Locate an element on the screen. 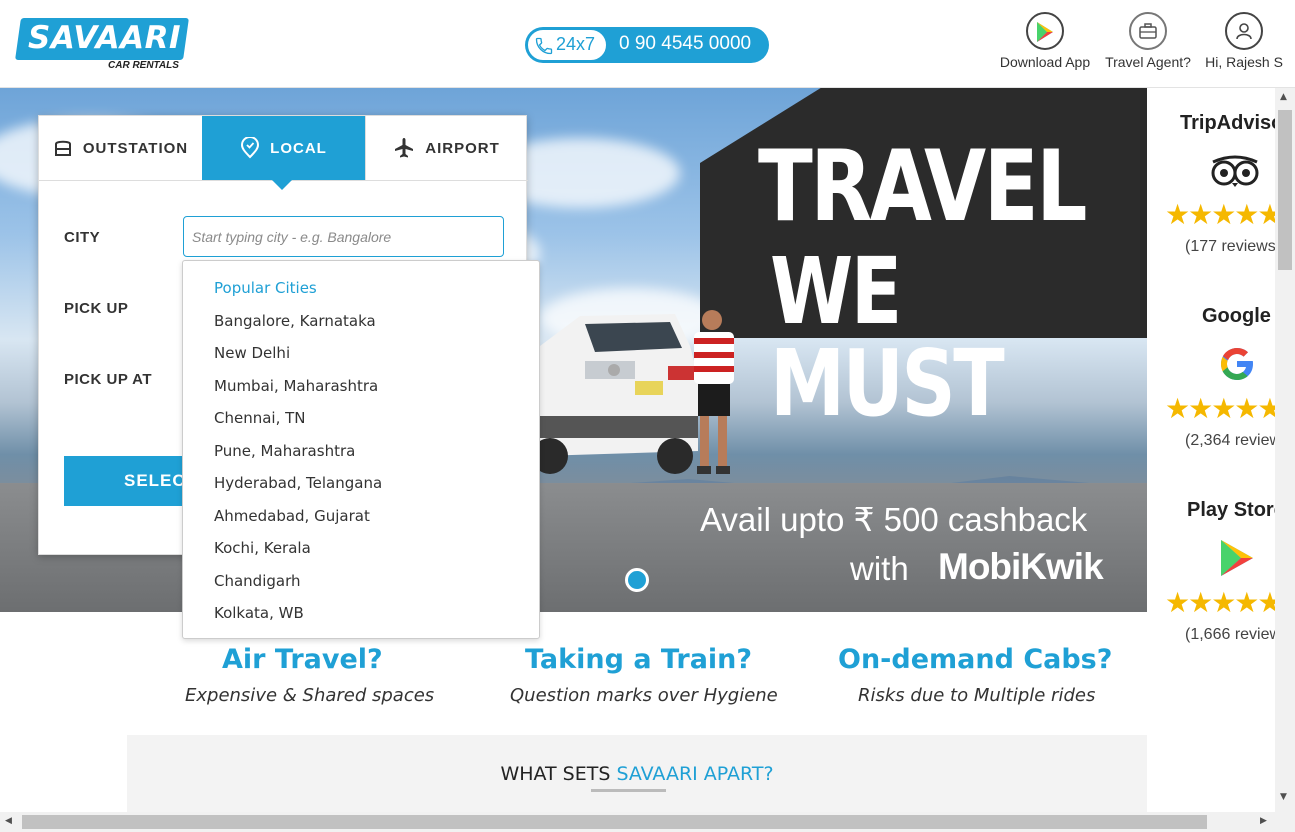  phone-icon is located at coordinates (544, 46).